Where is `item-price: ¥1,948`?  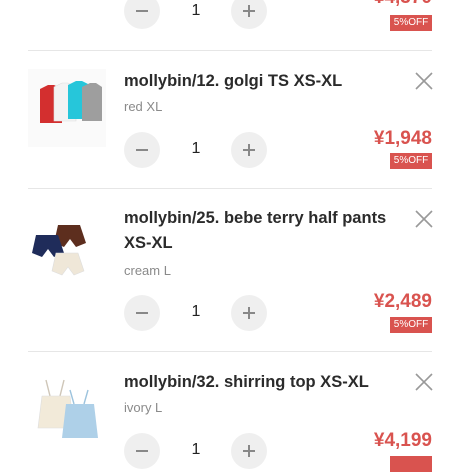
item-price: ¥1,948 is located at coordinates (402, 138).